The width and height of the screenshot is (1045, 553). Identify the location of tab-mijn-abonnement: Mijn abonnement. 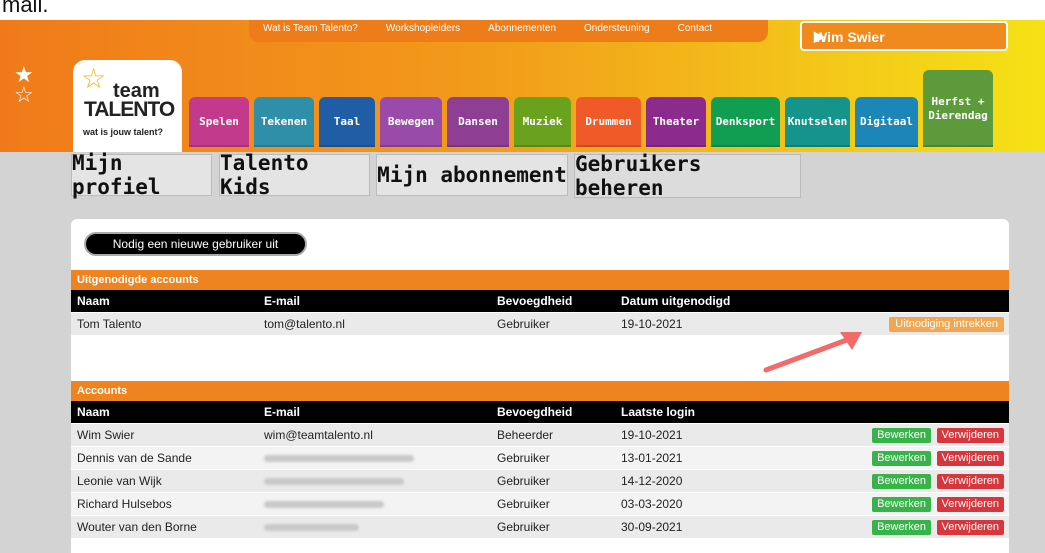
(472, 175).